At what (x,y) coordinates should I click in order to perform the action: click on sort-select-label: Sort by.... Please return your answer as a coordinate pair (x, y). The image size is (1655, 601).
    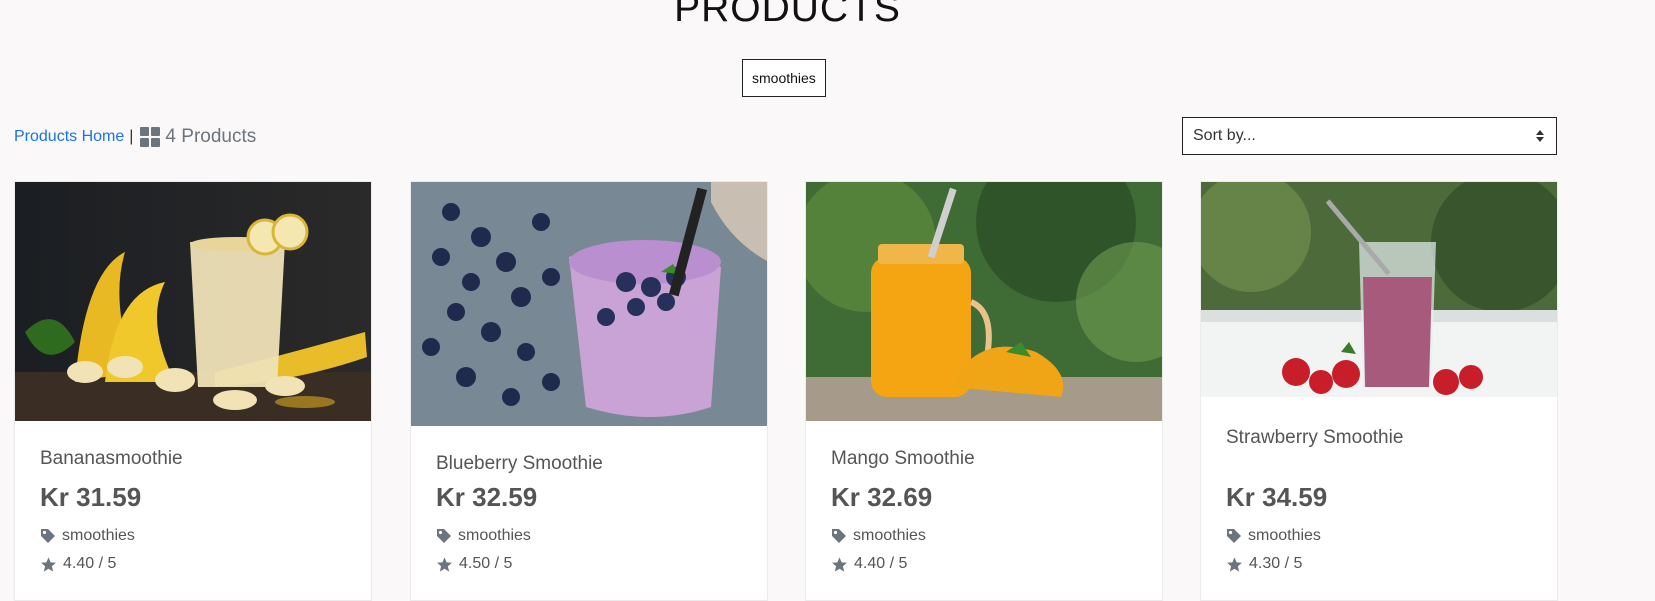
    Looking at the image, I should click on (1224, 135).